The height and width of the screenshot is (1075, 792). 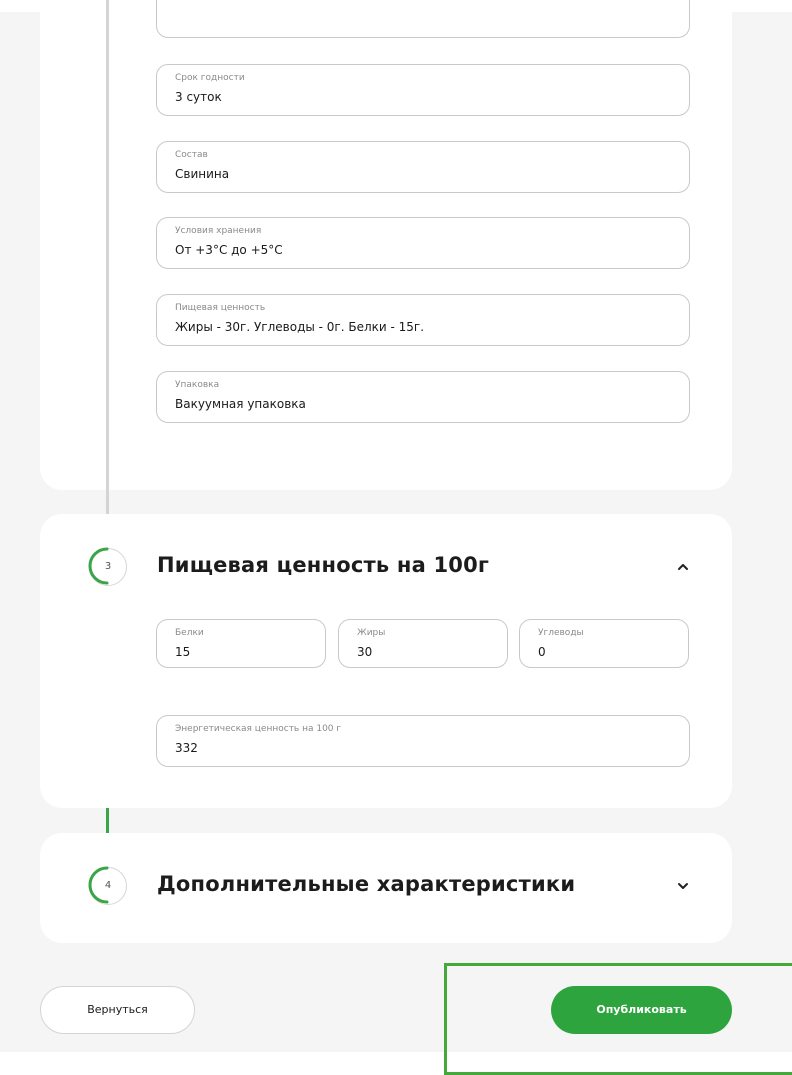 I want to click on field-value: 15, so click(x=183, y=652).